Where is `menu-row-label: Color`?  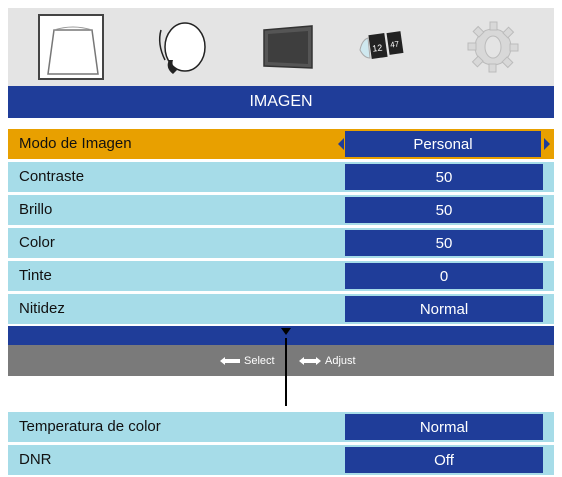 menu-row-label: Color is located at coordinates (37, 242).